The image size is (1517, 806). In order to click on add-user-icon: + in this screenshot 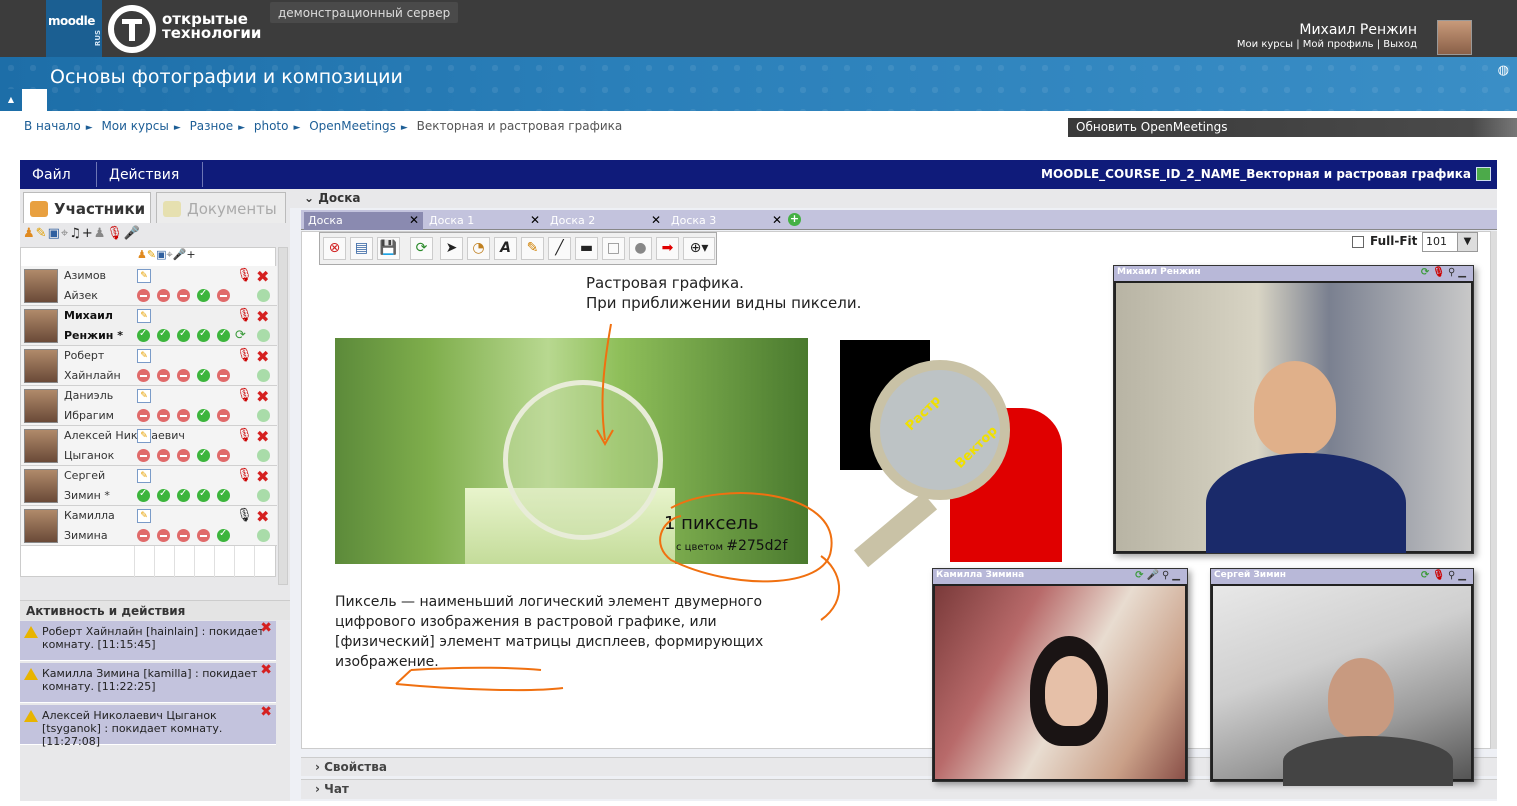, I will do `click(88, 233)`.